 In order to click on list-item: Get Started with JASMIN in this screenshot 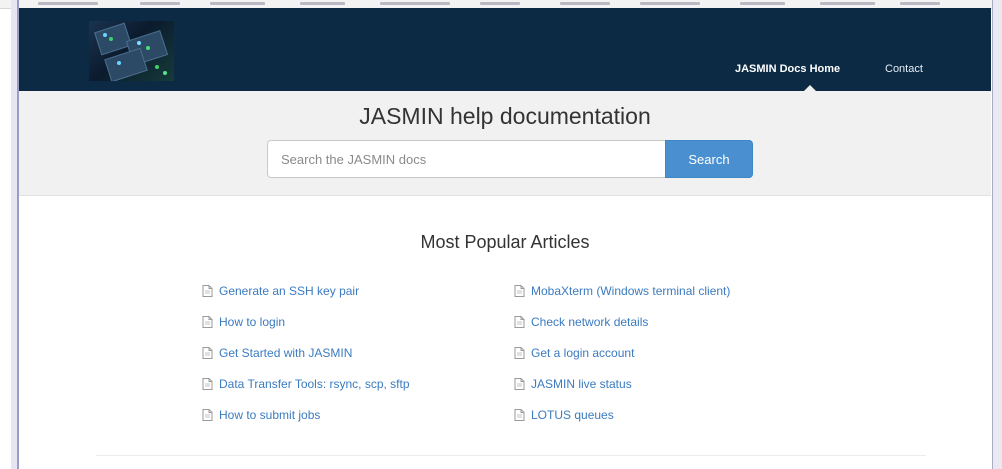, I will do `click(306, 361)`.